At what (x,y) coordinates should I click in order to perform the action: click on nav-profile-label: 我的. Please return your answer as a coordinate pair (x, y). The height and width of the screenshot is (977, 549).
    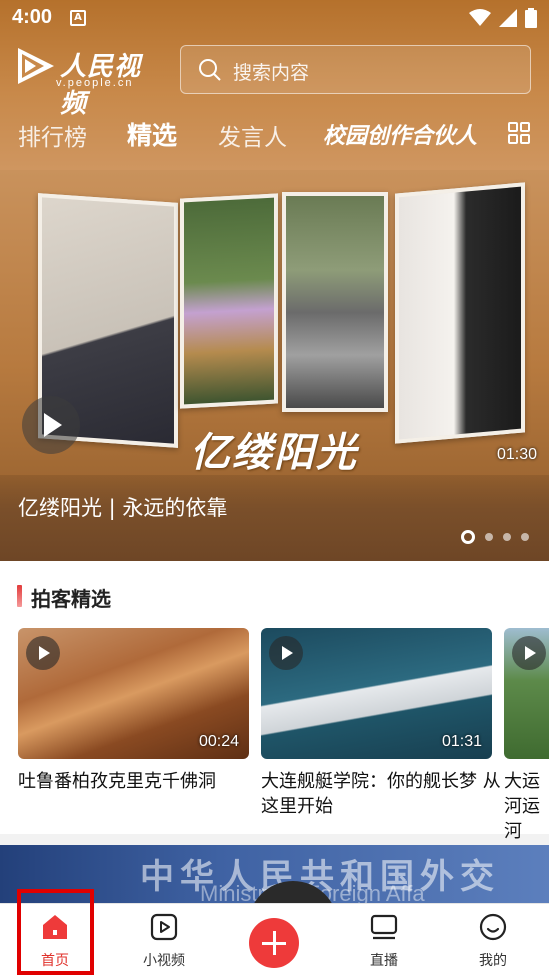
    Looking at the image, I should click on (493, 961).